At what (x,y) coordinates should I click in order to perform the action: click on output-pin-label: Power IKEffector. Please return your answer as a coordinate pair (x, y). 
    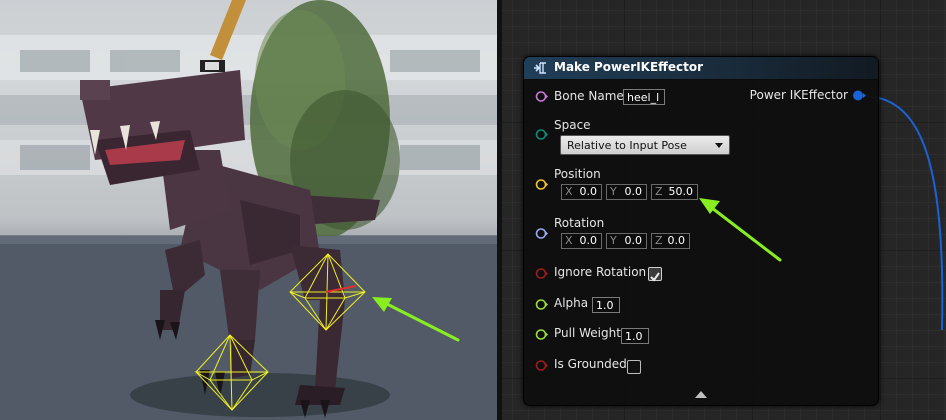
    Looking at the image, I should click on (798, 95).